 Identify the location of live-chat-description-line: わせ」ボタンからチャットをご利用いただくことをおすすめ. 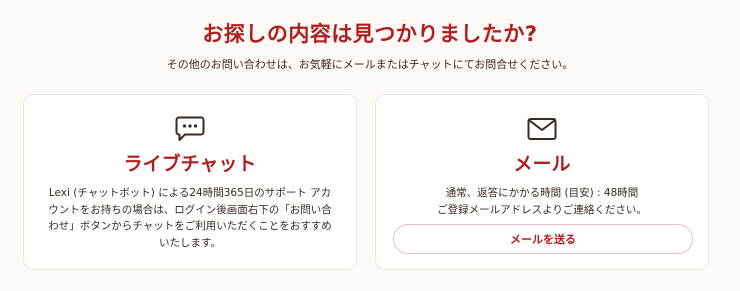
(190, 226).